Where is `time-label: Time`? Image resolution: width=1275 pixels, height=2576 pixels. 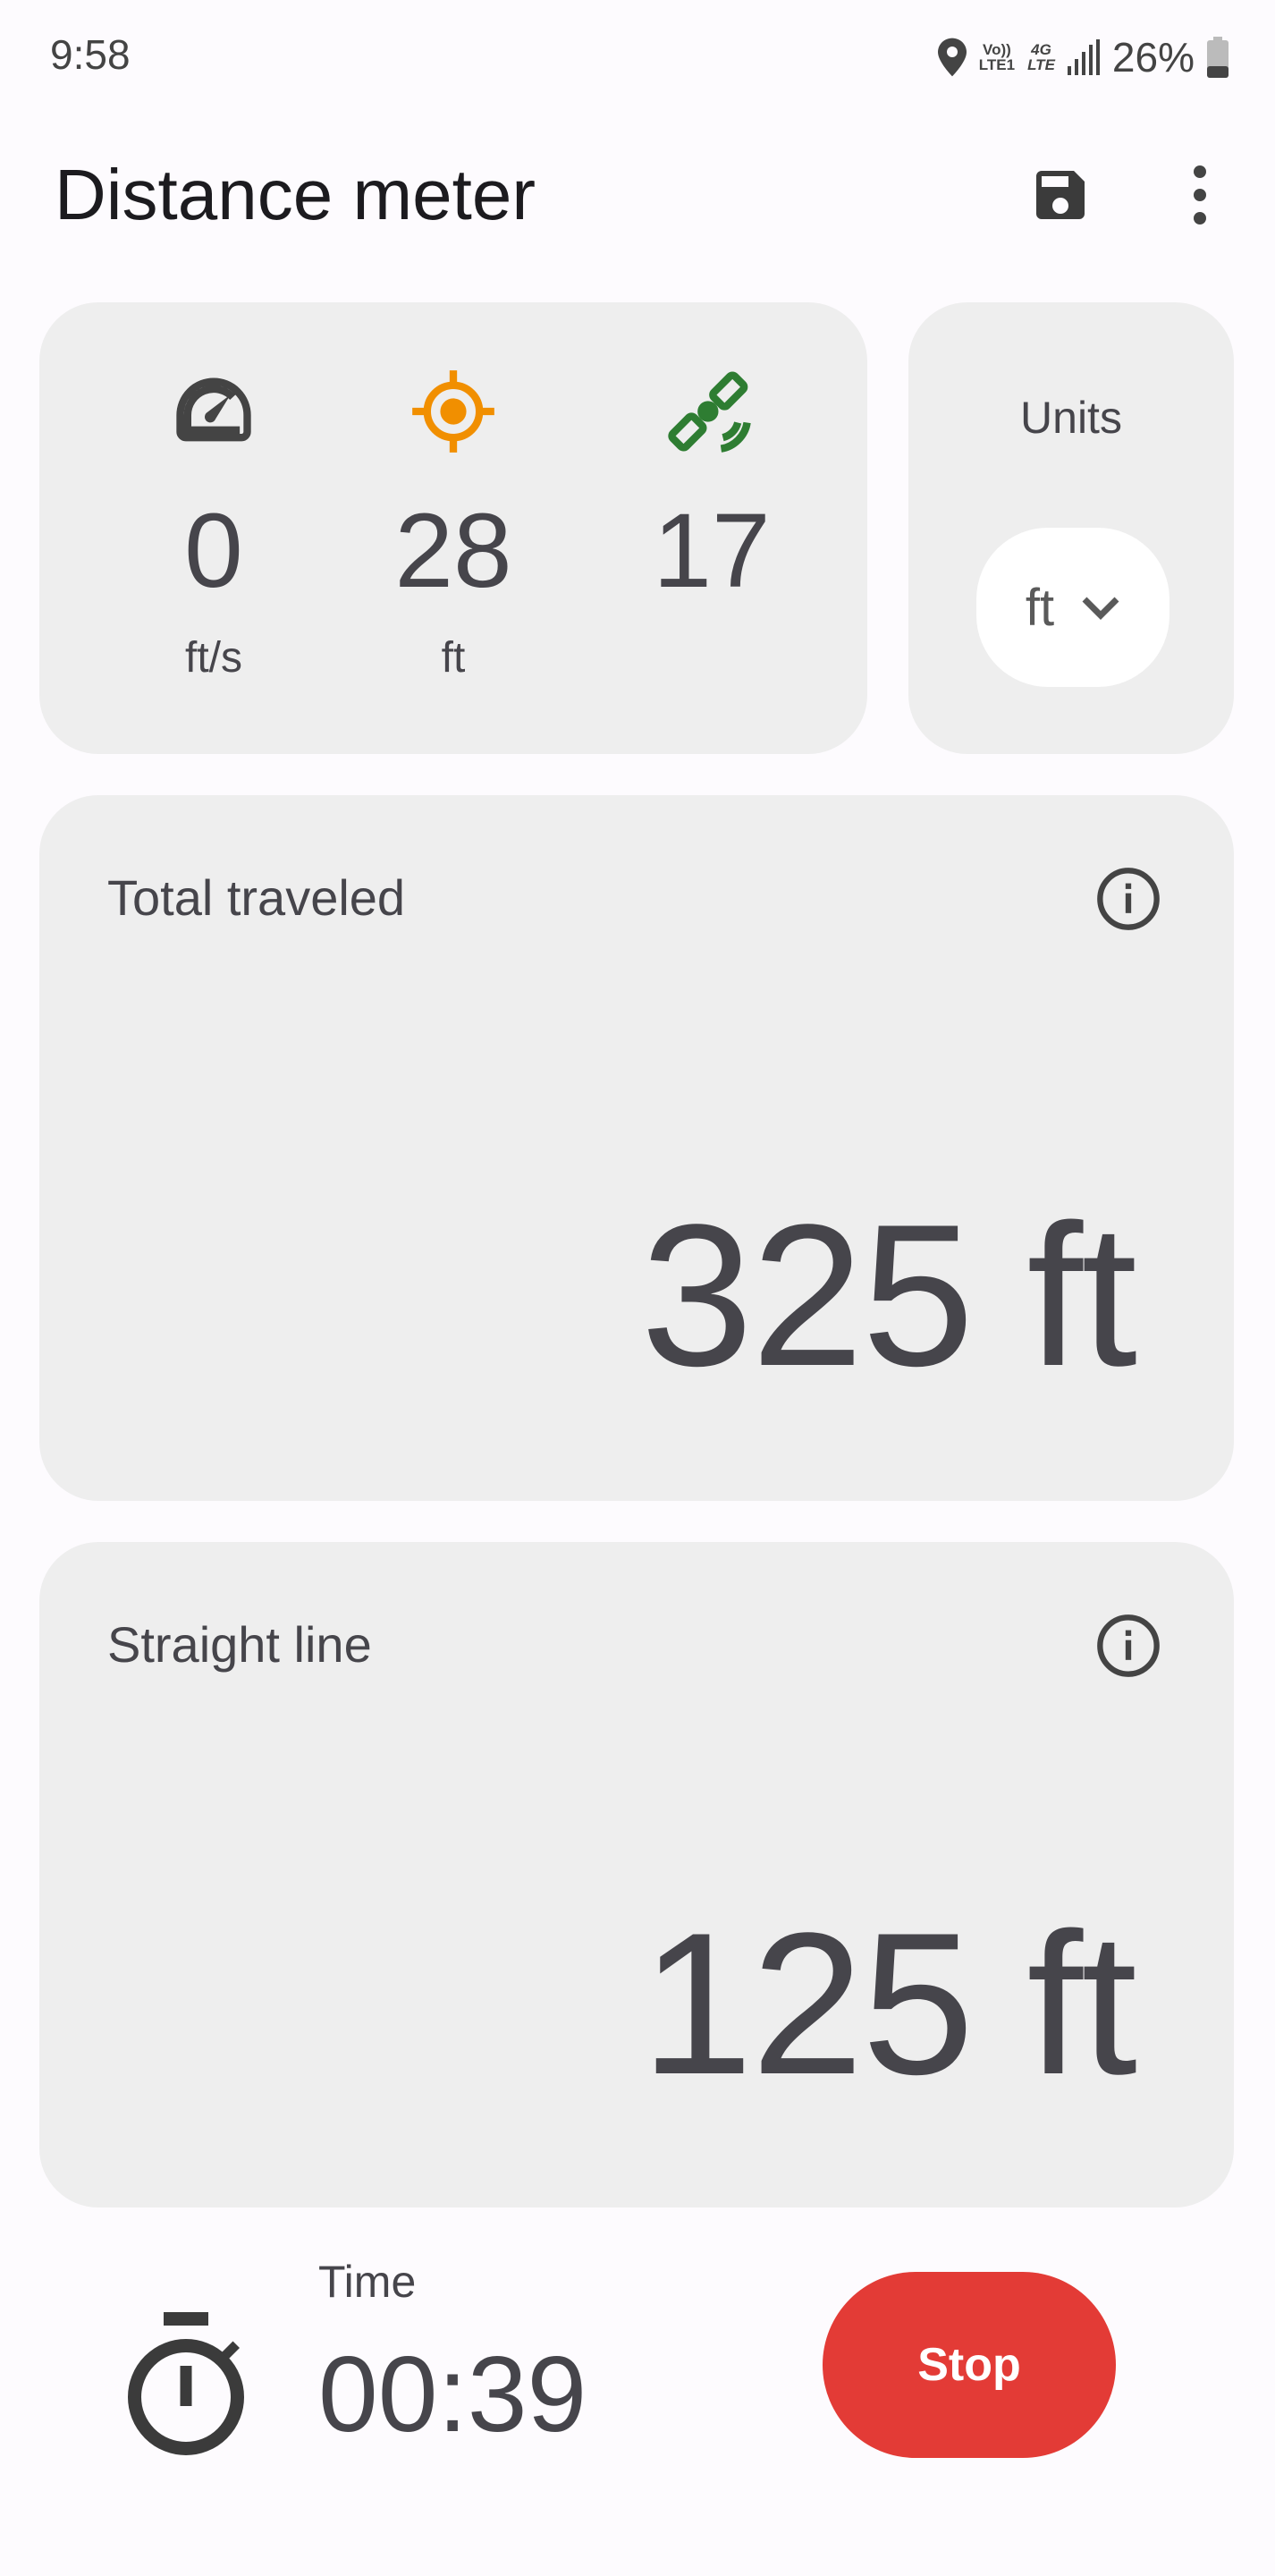 time-label: Time is located at coordinates (367, 2282).